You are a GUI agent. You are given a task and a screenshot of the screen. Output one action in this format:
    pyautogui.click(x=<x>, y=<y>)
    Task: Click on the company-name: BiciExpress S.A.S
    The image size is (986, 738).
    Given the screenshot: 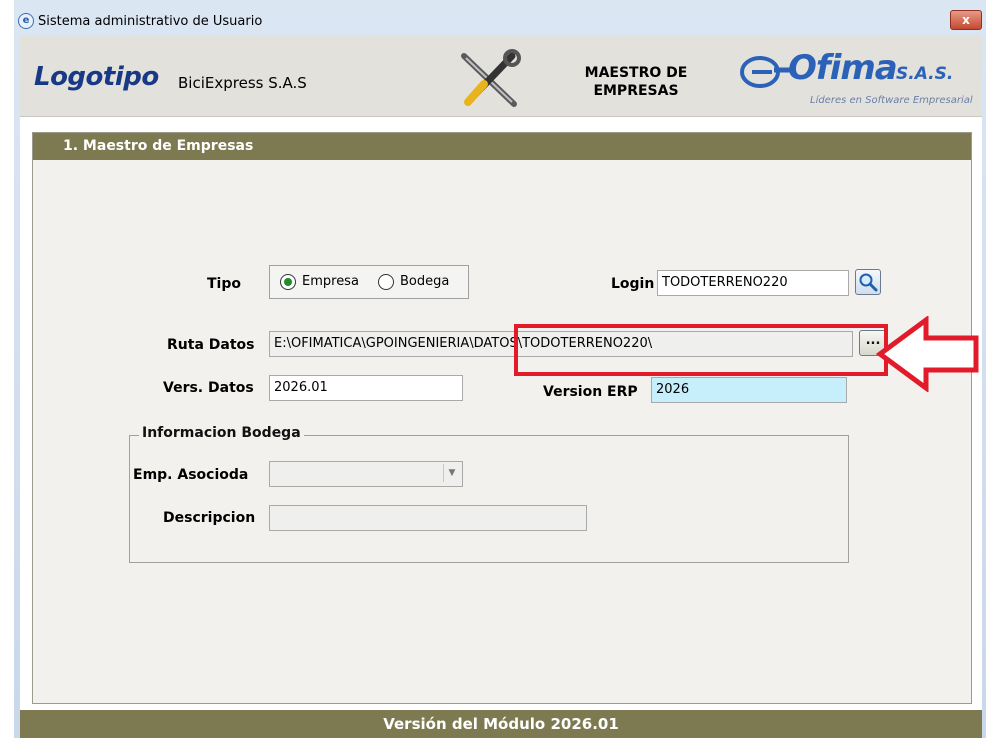 What is the action you would take?
    pyautogui.click(x=242, y=83)
    